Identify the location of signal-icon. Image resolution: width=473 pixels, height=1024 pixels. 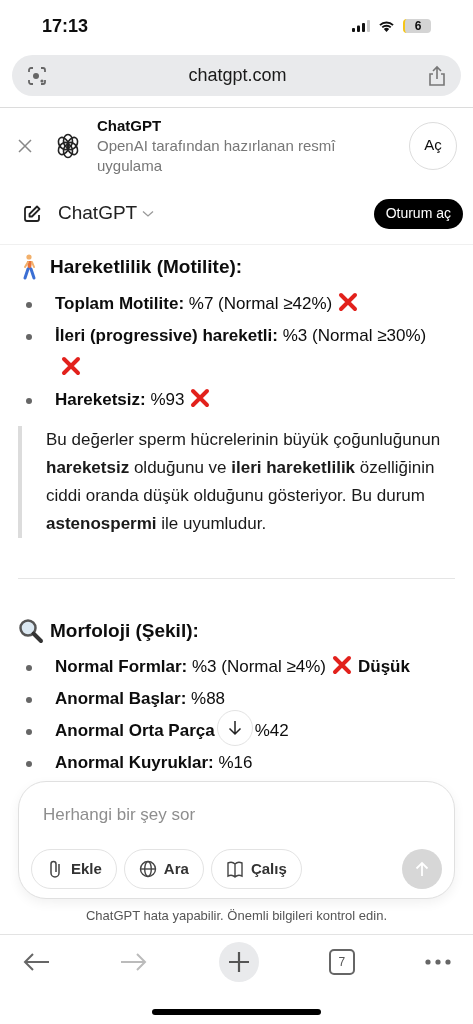
(361, 26).